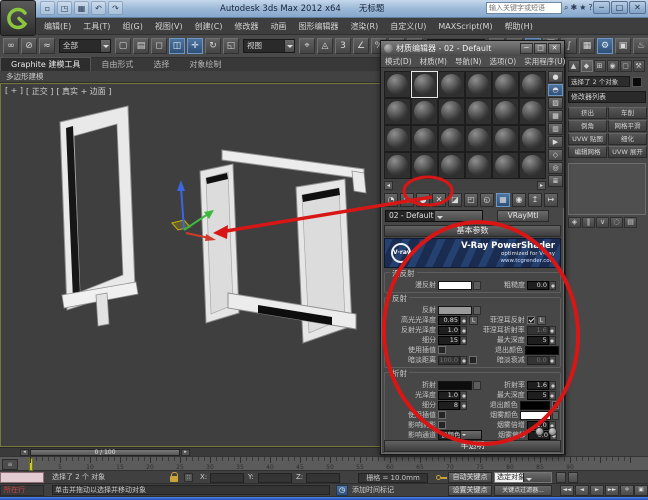 Image resolution: width=648 pixels, height=500 pixels. Describe the element at coordinates (278, 26) in the screenshot. I see `menu-item: 动画` at that location.